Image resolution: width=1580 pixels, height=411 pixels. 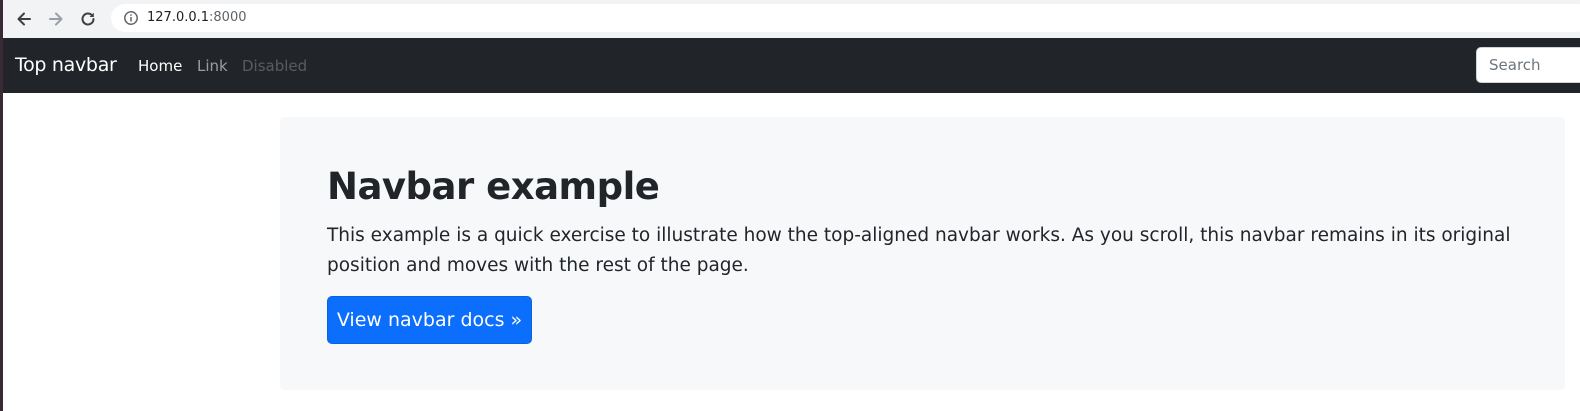 I want to click on arrow-right-icon, so click(x=56, y=19).